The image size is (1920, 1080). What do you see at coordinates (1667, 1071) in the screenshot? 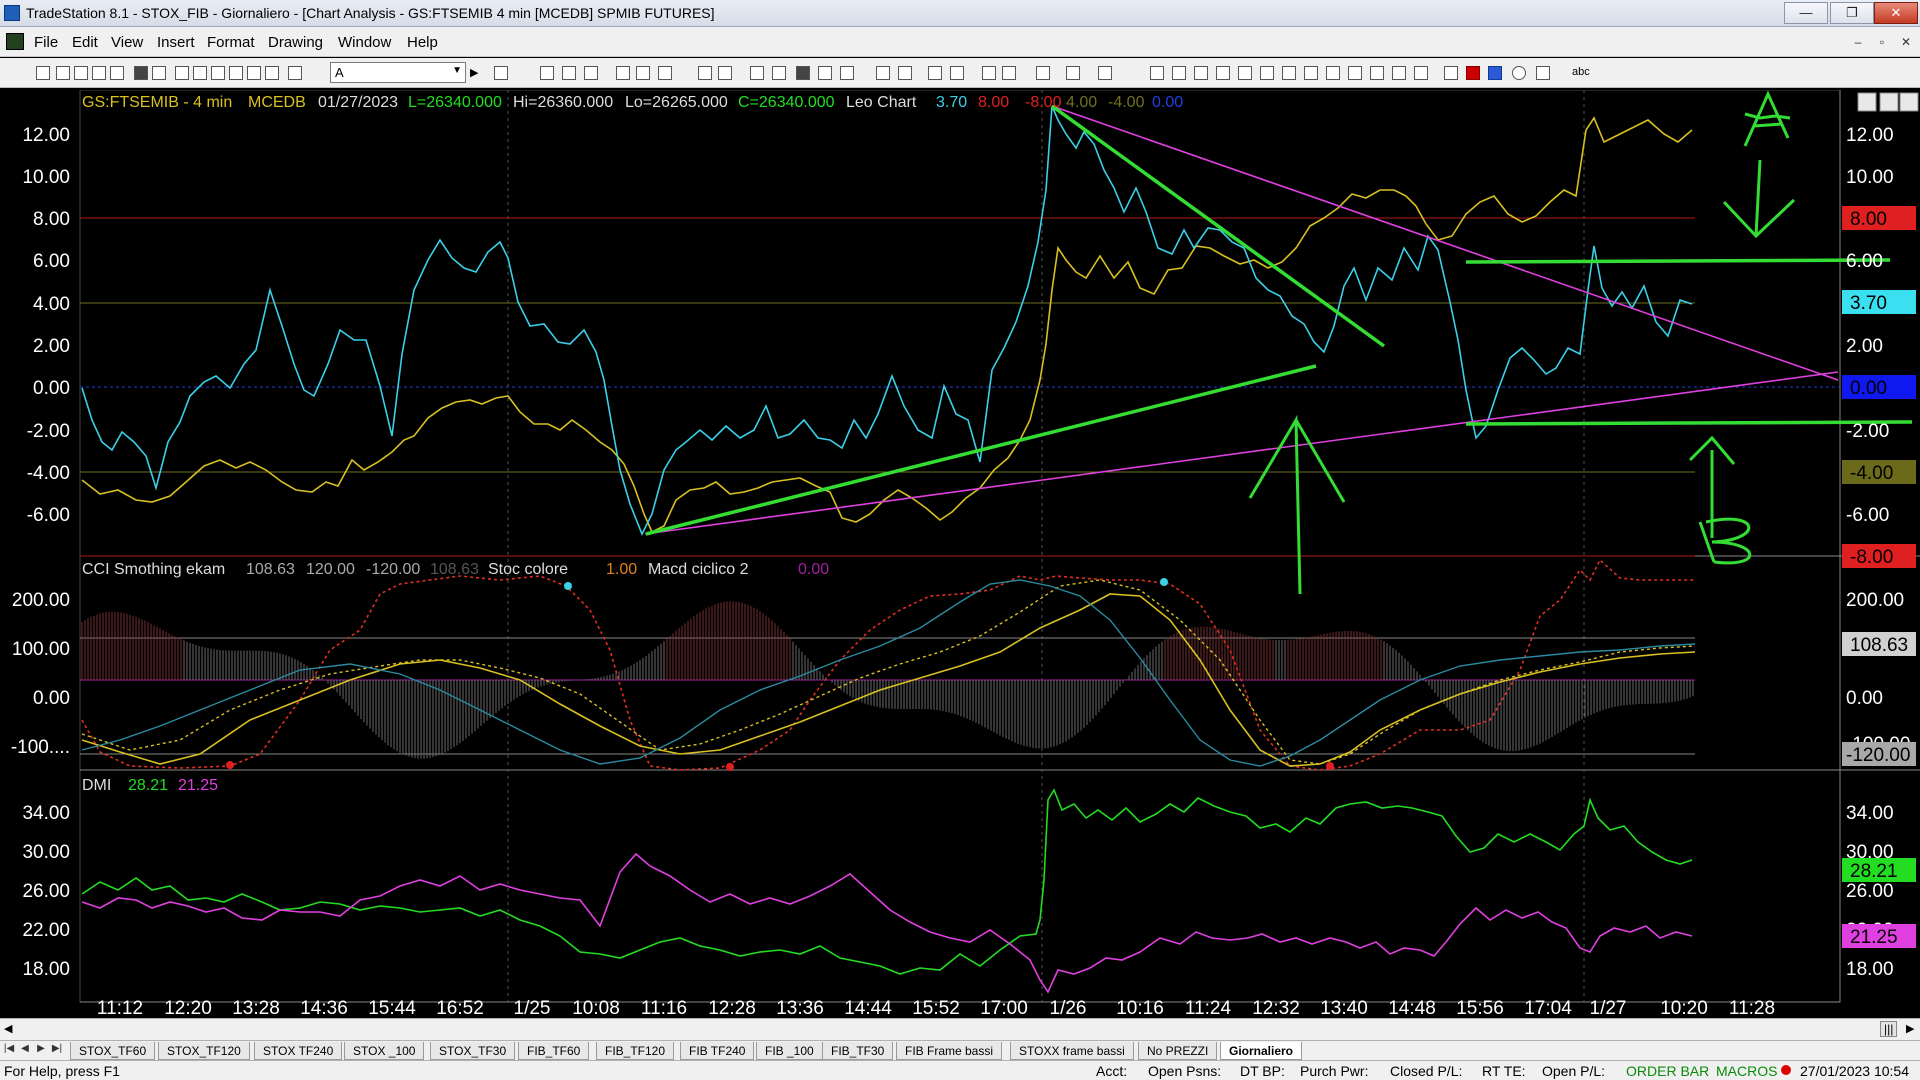
I see `order-bar-button: ORDER BAR` at bounding box center [1667, 1071].